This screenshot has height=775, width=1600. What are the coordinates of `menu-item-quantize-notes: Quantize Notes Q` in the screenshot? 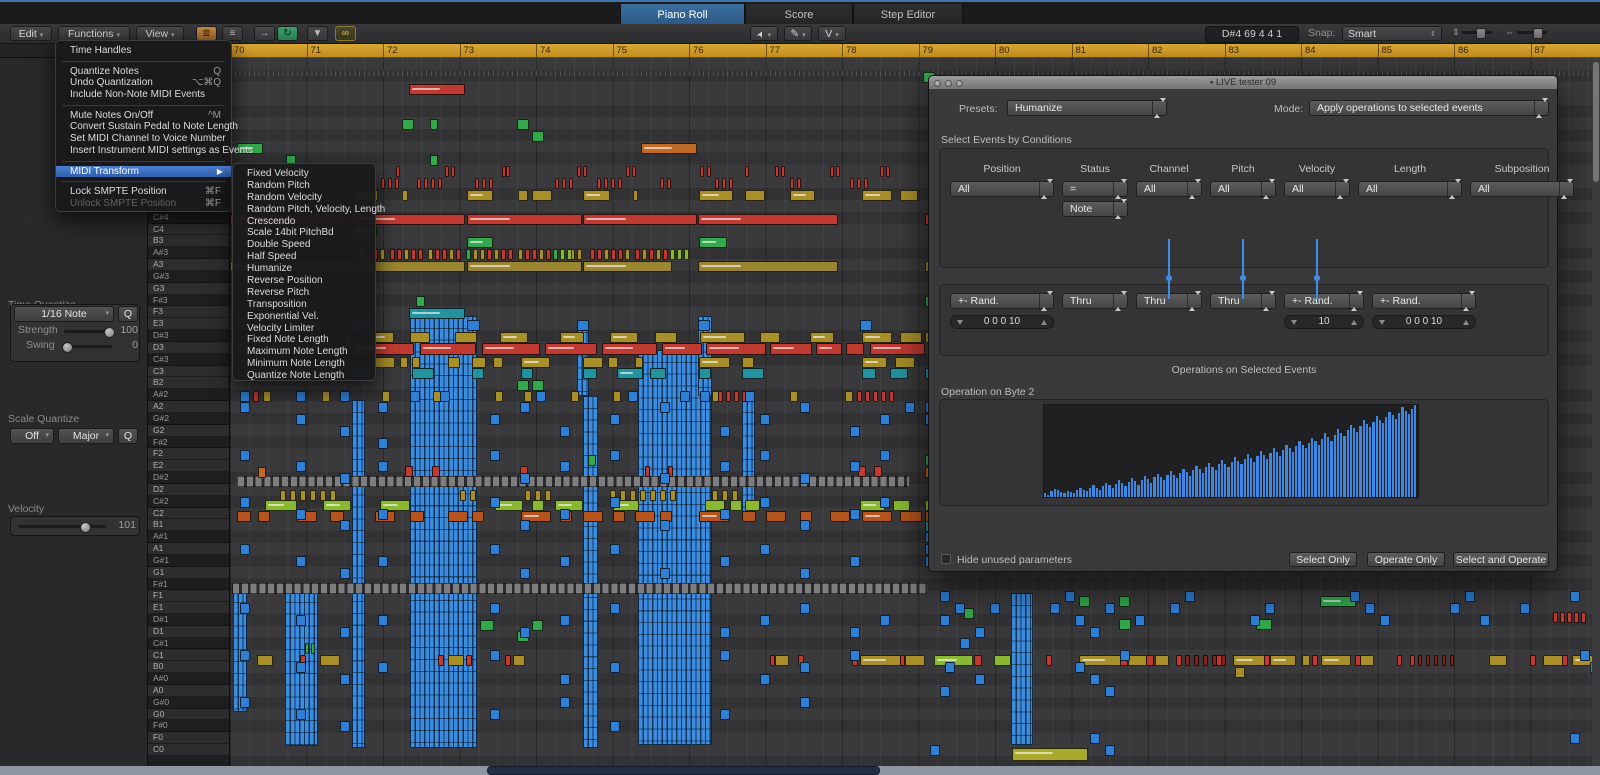 It's located at (143, 72).